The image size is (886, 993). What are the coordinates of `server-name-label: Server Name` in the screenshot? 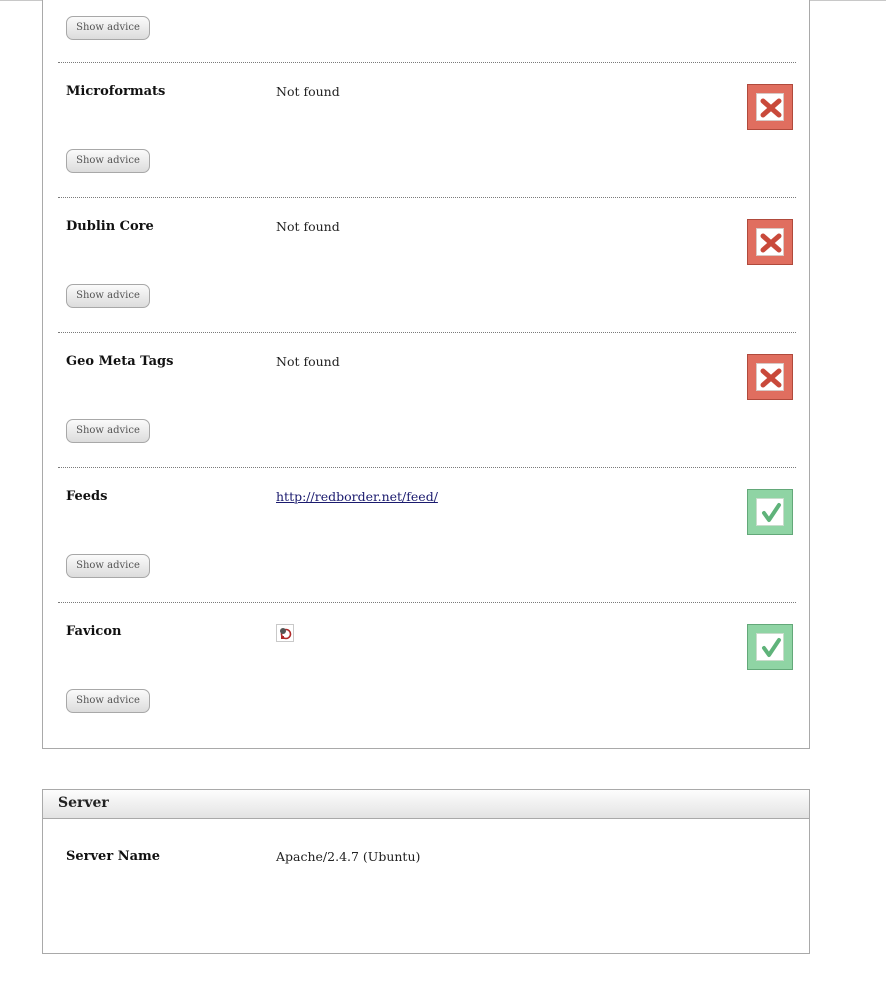 It's located at (113, 856).